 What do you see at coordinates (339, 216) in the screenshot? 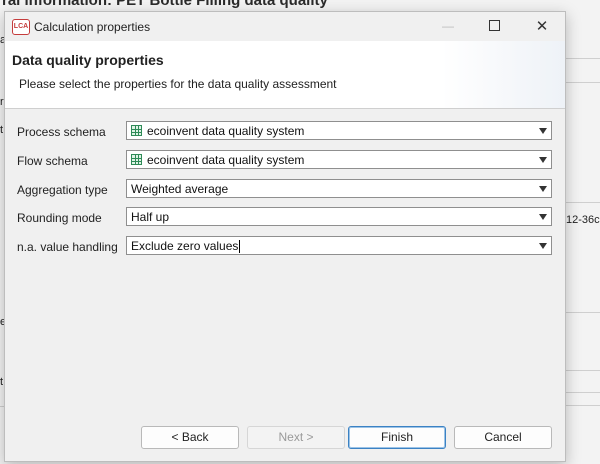
I see `rounding-mode-select: Half up` at bounding box center [339, 216].